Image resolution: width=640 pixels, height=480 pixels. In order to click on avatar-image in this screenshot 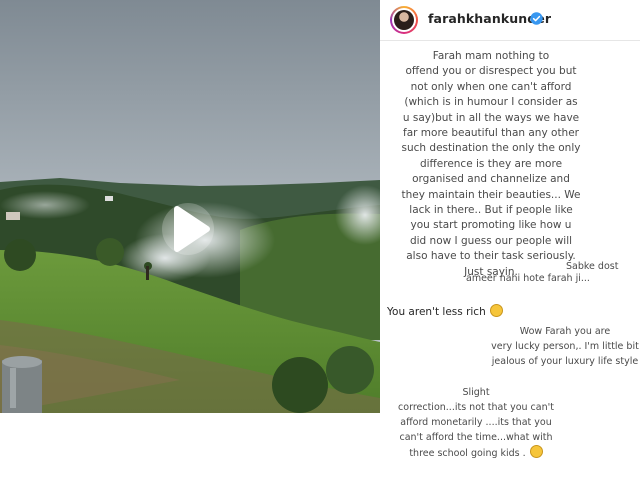, I will do `click(404, 20)`.